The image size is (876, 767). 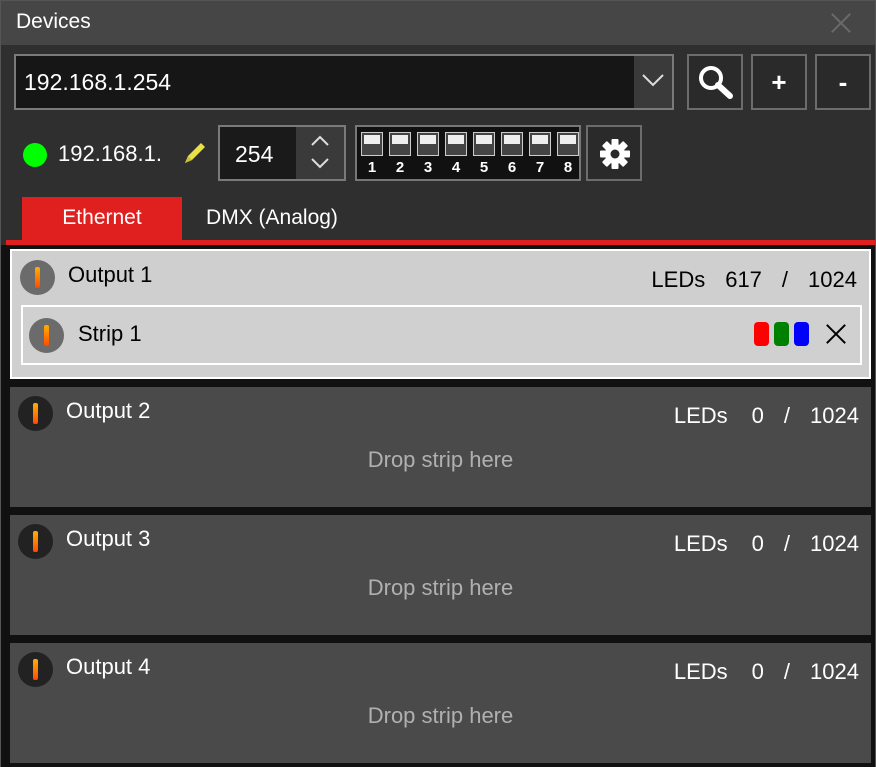 I want to click on search-button, so click(x=715, y=82).